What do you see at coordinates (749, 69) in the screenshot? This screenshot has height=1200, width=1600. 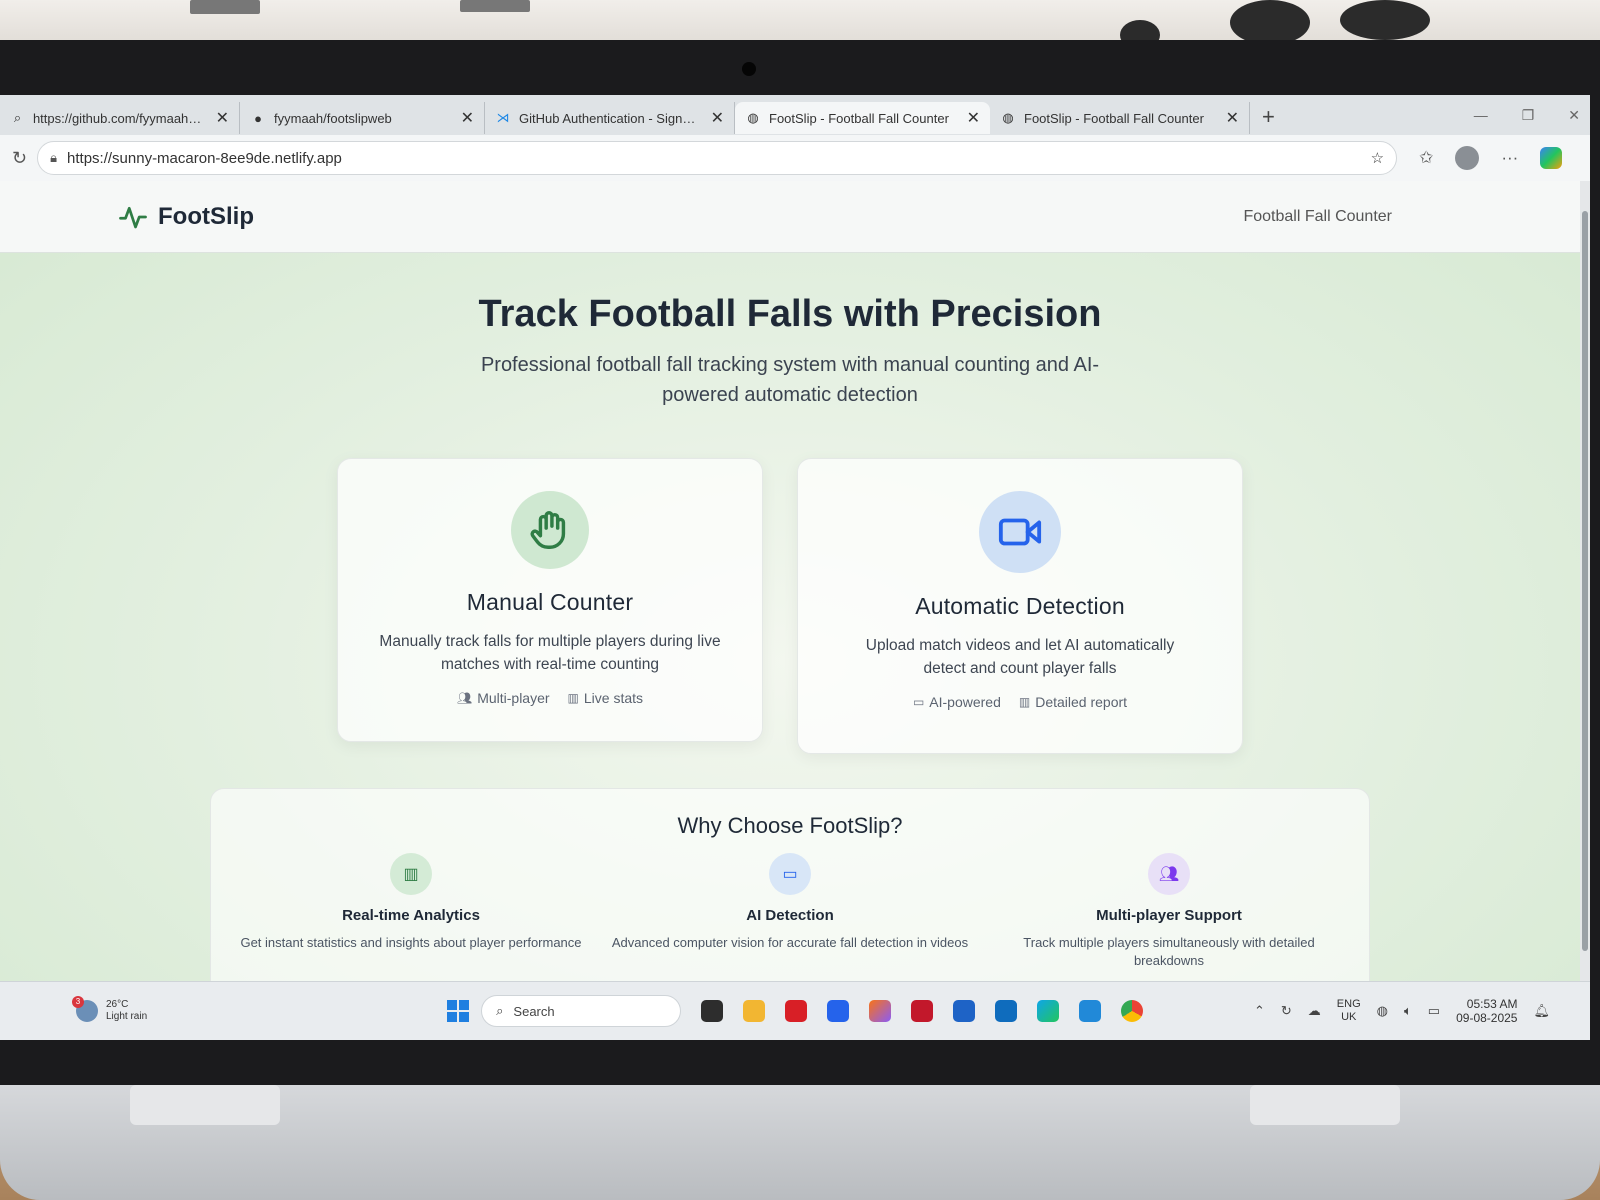 I see `webcam` at bounding box center [749, 69].